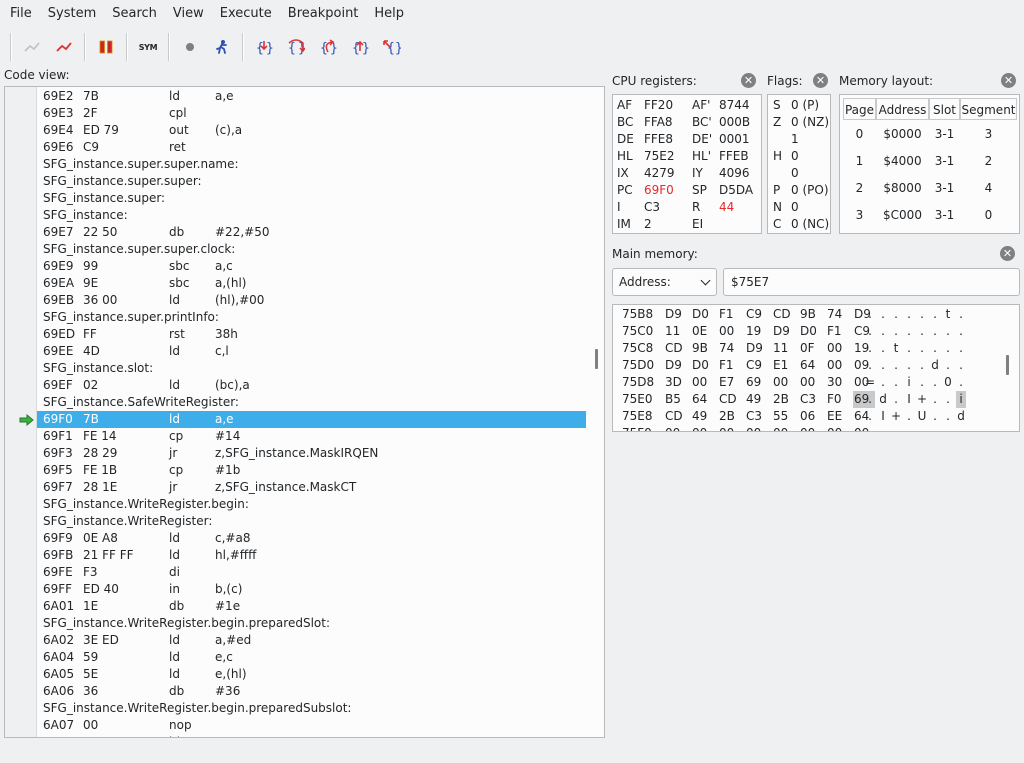 The width and height of the screenshot is (1024, 763). I want to click on breakpoint-icon, so click(190, 47).